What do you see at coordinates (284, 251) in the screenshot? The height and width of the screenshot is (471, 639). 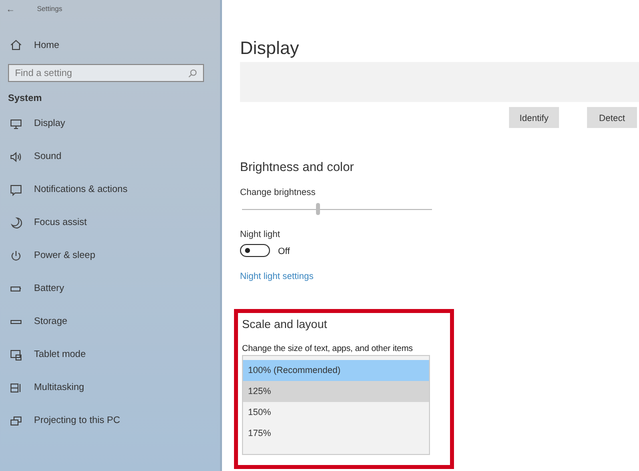 I see `toggle-state: Off` at bounding box center [284, 251].